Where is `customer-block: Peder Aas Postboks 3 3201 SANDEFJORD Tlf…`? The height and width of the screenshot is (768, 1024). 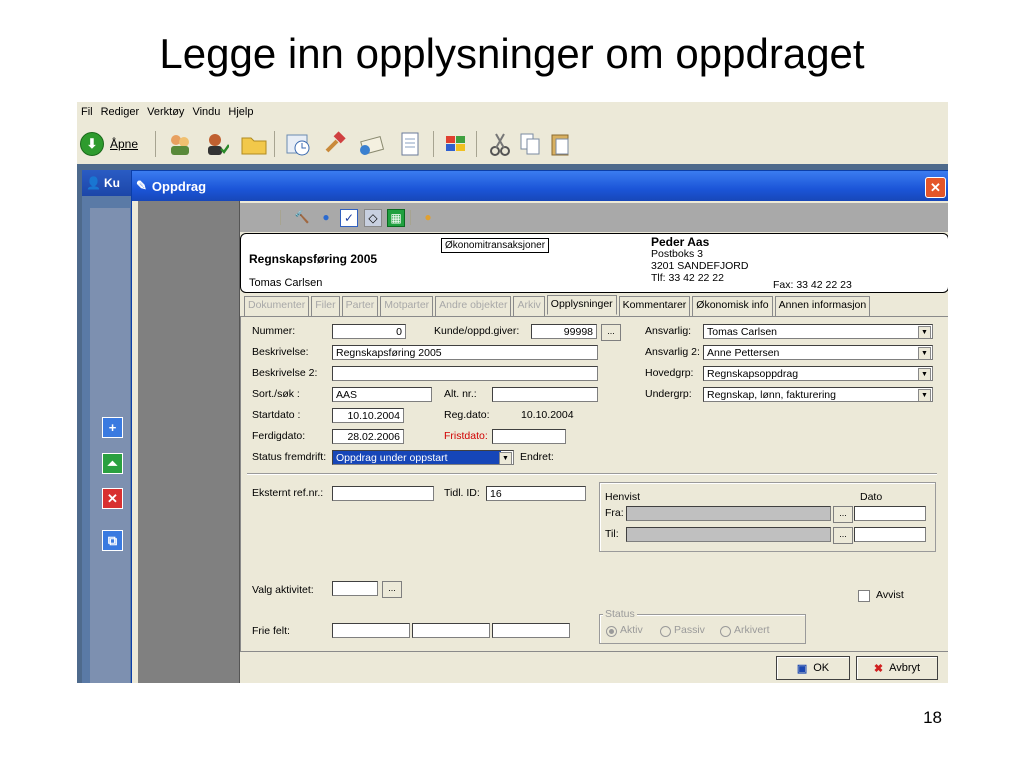
customer-block: Peder Aas Postboks 3 3201 SANDEFJORD Tlf… is located at coordinates (699, 260).